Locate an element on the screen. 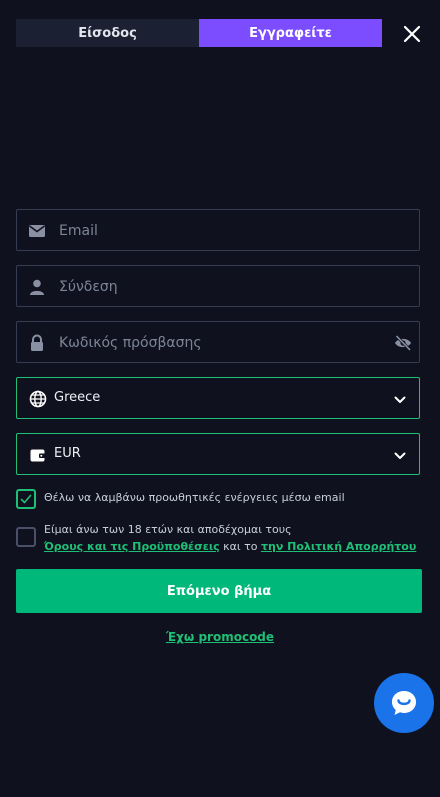 The image size is (440, 797). password-field is located at coordinates (218, 342).